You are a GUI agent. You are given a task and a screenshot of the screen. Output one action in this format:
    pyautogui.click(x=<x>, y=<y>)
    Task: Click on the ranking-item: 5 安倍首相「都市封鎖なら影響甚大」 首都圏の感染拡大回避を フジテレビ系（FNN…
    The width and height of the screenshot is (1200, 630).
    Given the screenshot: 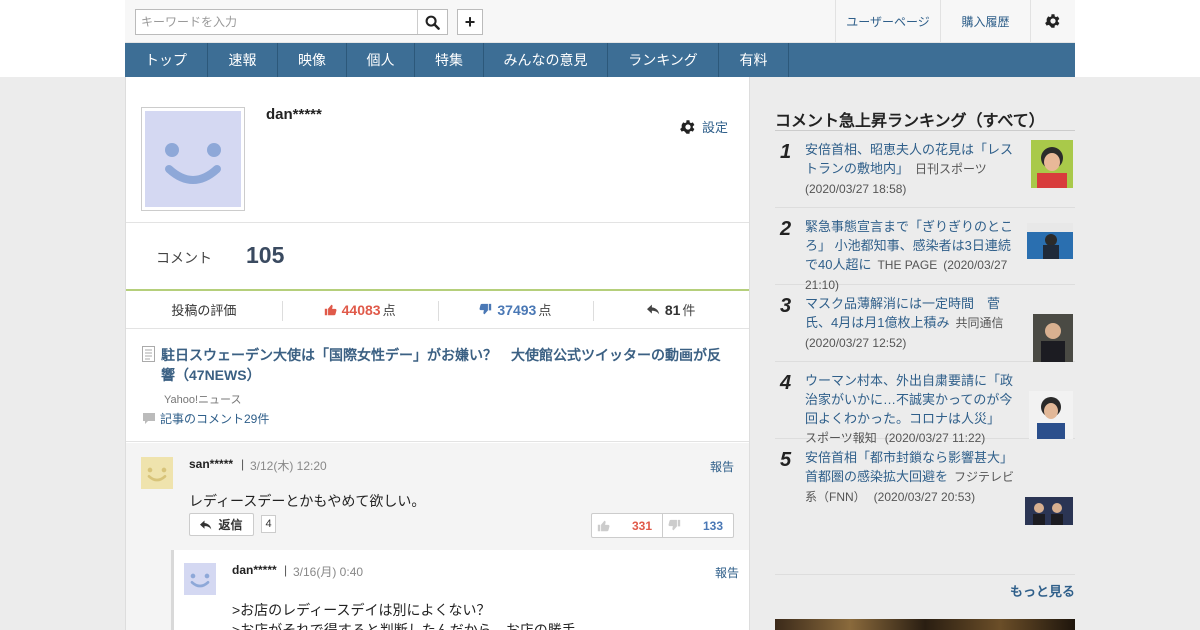 What is the action you would take?
    pyautogui.click(x=925, y=507)
    